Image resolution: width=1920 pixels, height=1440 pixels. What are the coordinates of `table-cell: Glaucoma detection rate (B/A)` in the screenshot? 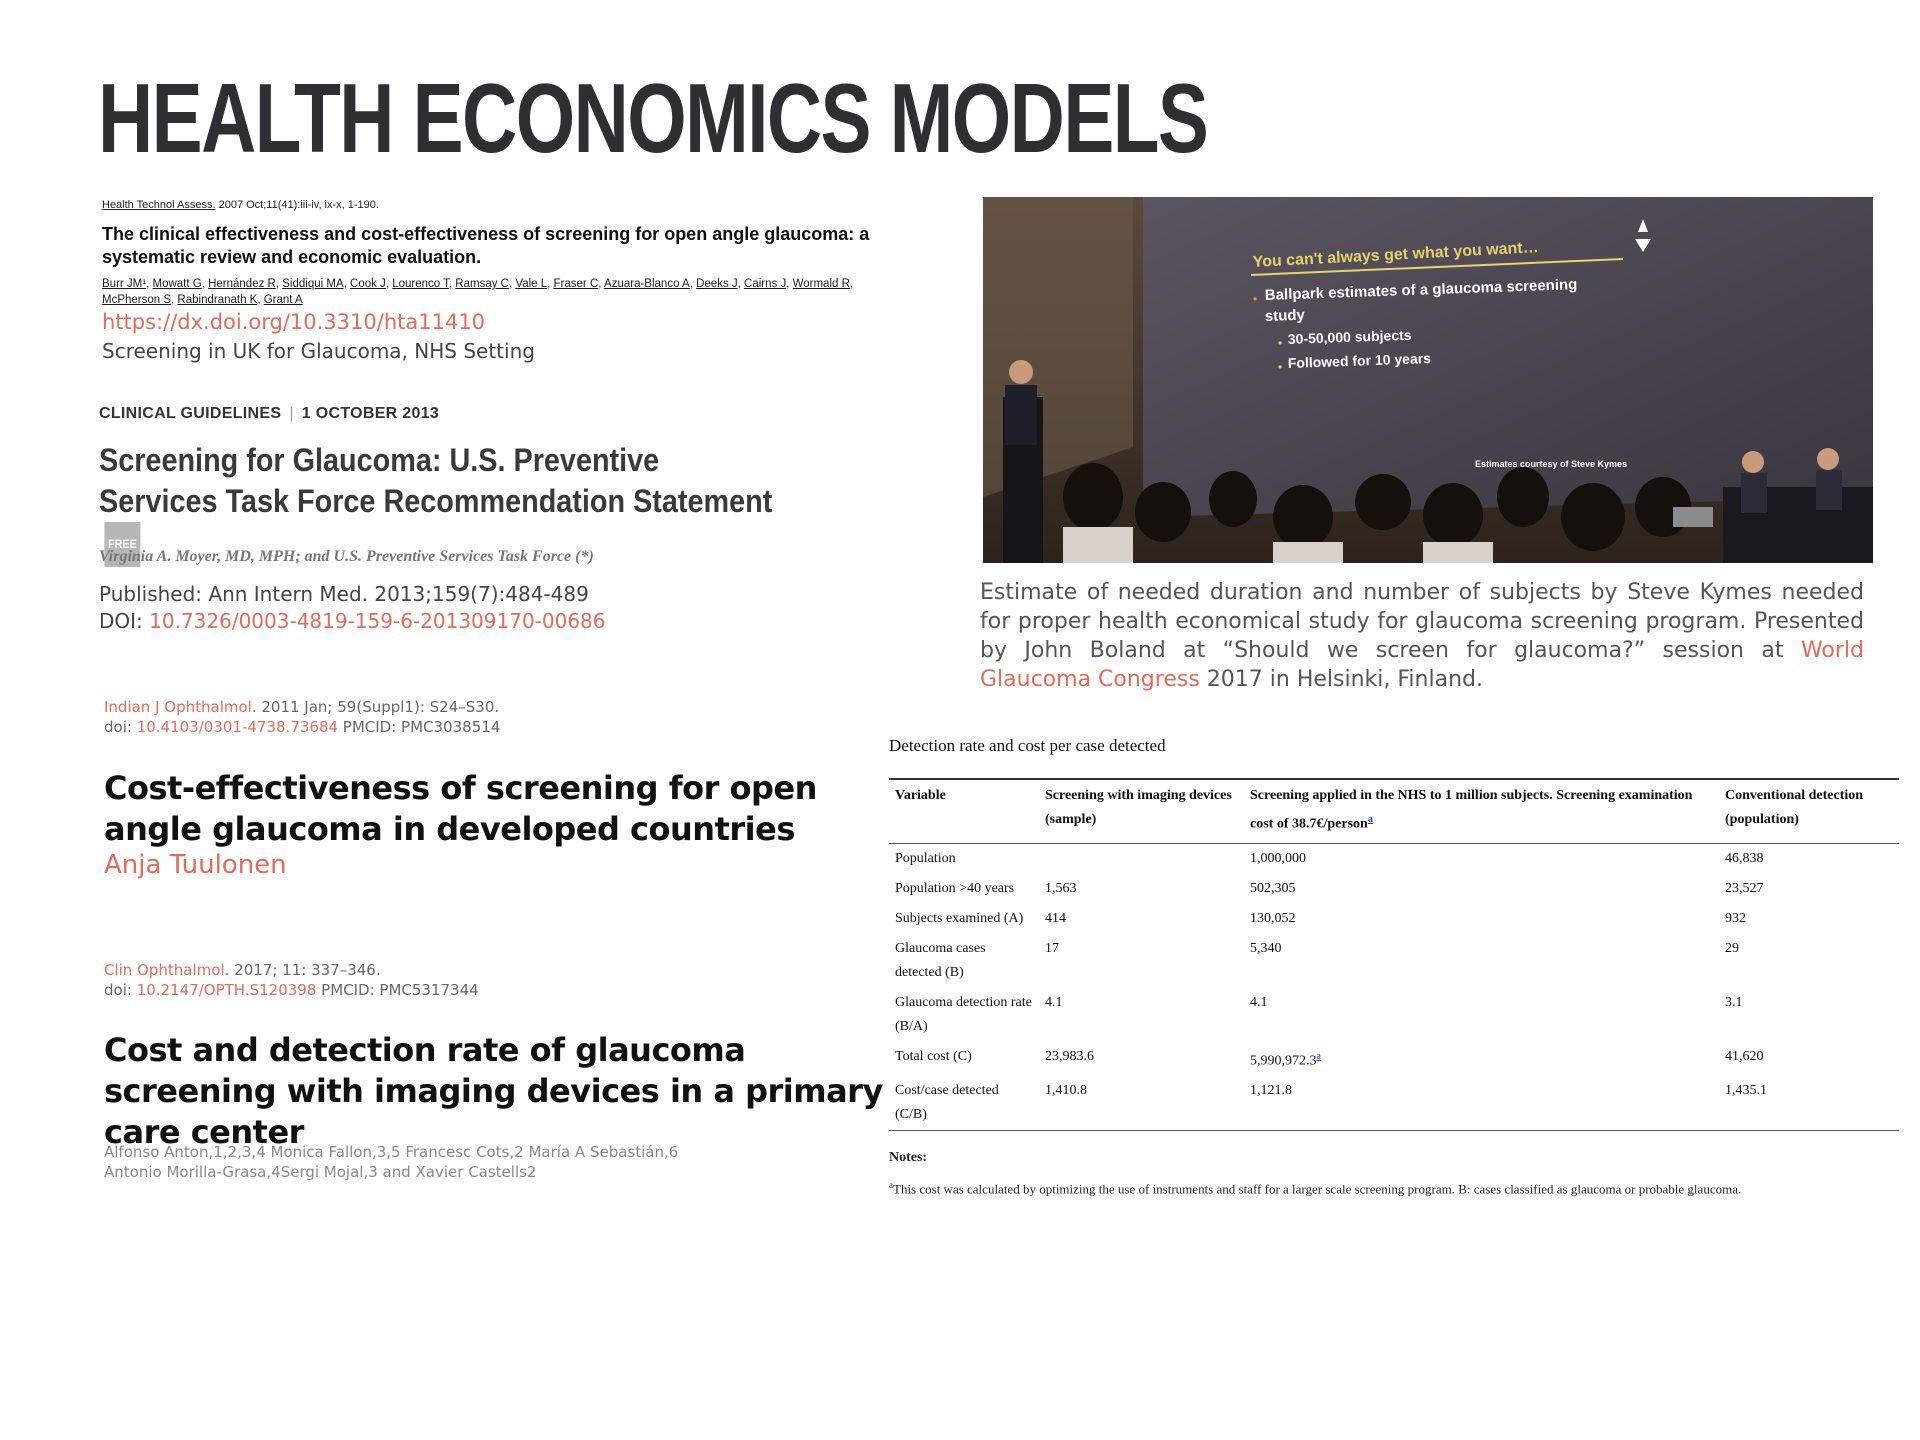 It's located at (963, 1014).